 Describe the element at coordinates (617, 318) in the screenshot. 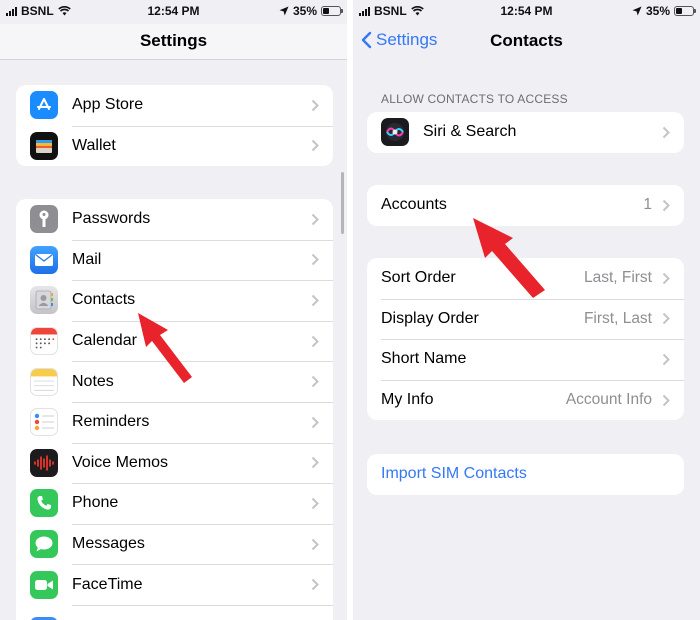

I see `option-value: First, Last` at that location.